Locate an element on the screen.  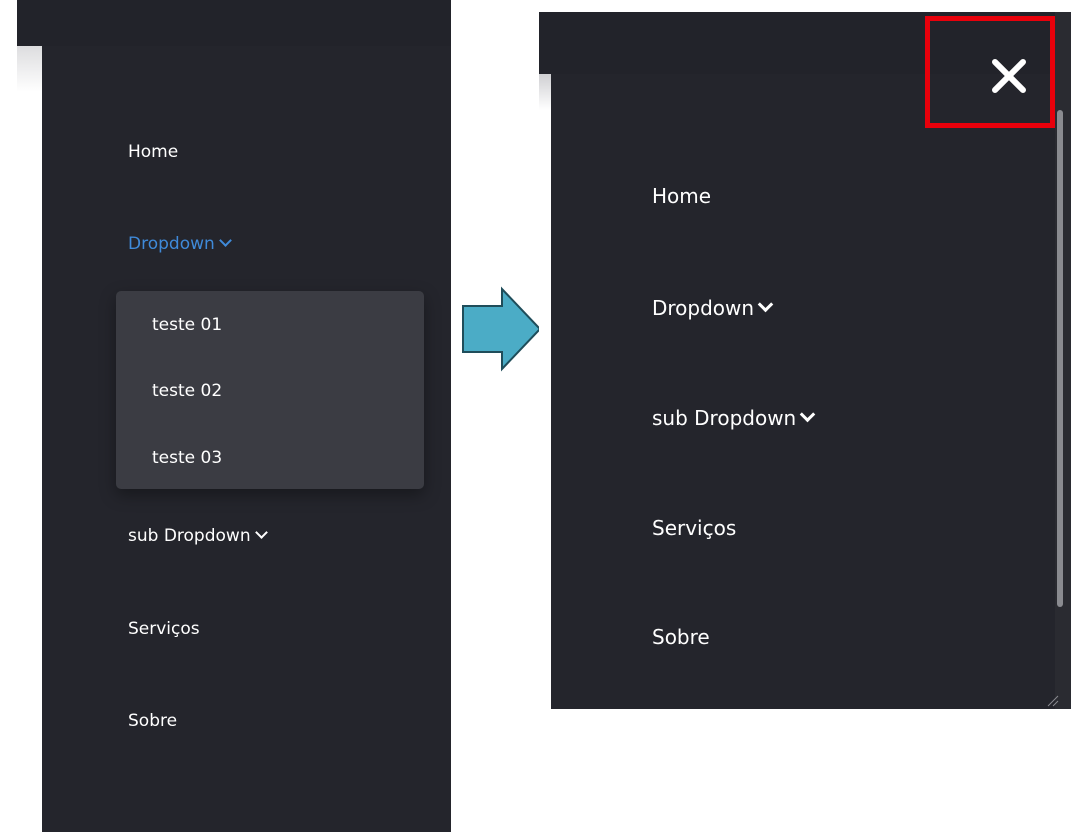
left-header-bar is located at coordinates (234, 23).